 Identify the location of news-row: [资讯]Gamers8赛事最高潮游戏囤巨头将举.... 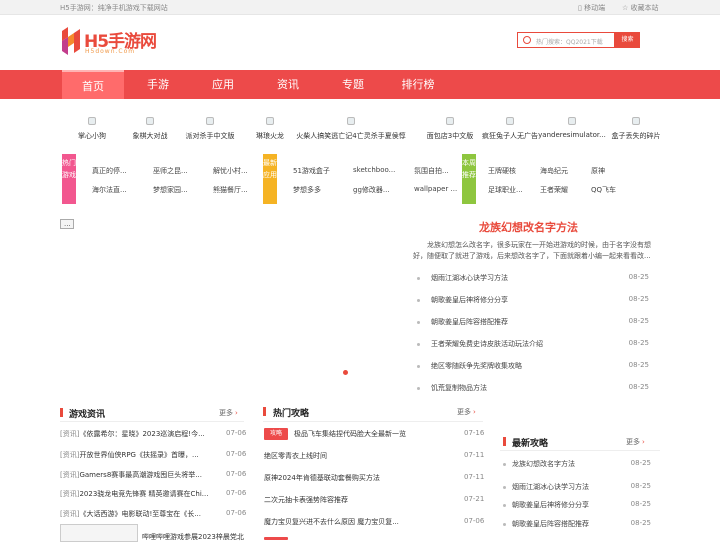
(137, 475).